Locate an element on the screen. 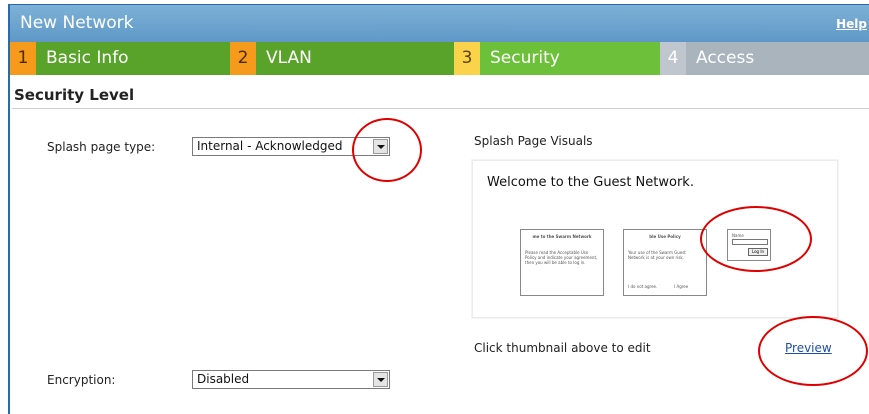  step-label: Access is located at coordinates (777, 58).